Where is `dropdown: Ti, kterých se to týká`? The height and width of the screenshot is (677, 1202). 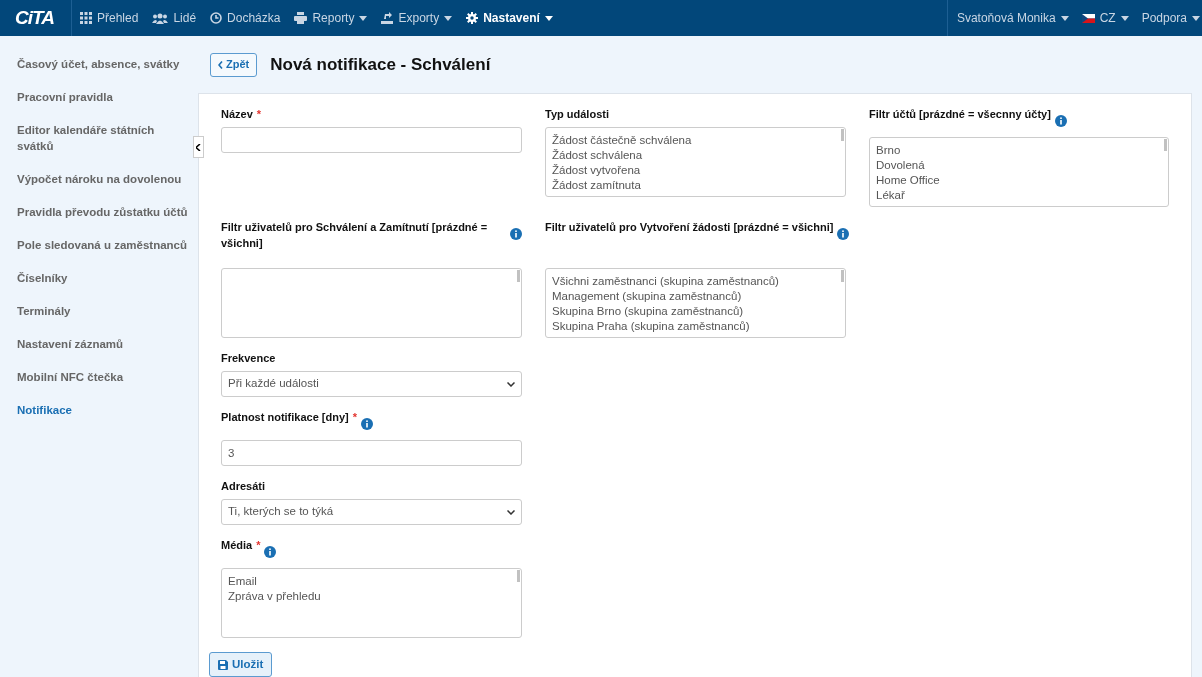 dropdown: Ti, kterých se to týká is located at coordinates (371, 512).